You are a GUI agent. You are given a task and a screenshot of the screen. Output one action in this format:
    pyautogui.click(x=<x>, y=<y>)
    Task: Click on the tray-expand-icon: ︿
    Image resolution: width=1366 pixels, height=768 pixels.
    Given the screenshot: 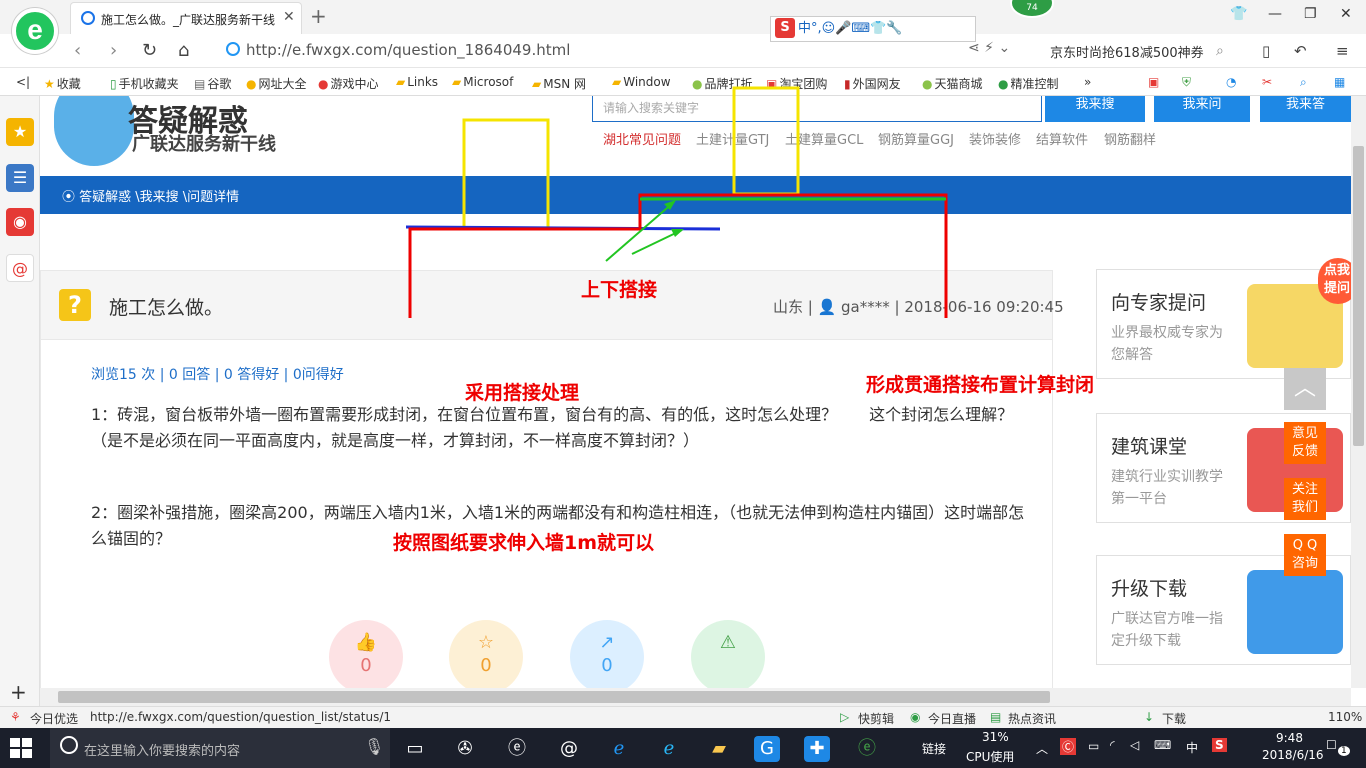 What is the action you would take?
    pyautogui.click(x=1042, y=748)
    